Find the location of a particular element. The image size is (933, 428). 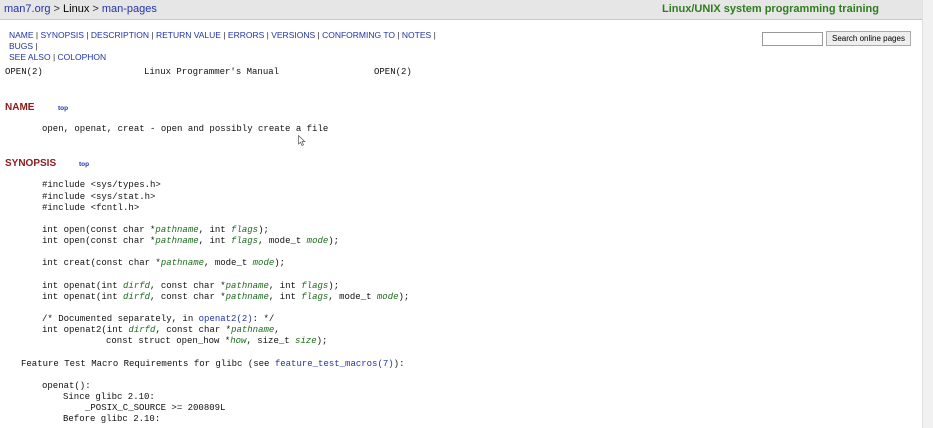

include-line: #include <sys/types.h> is located at coordinates (101, 185).